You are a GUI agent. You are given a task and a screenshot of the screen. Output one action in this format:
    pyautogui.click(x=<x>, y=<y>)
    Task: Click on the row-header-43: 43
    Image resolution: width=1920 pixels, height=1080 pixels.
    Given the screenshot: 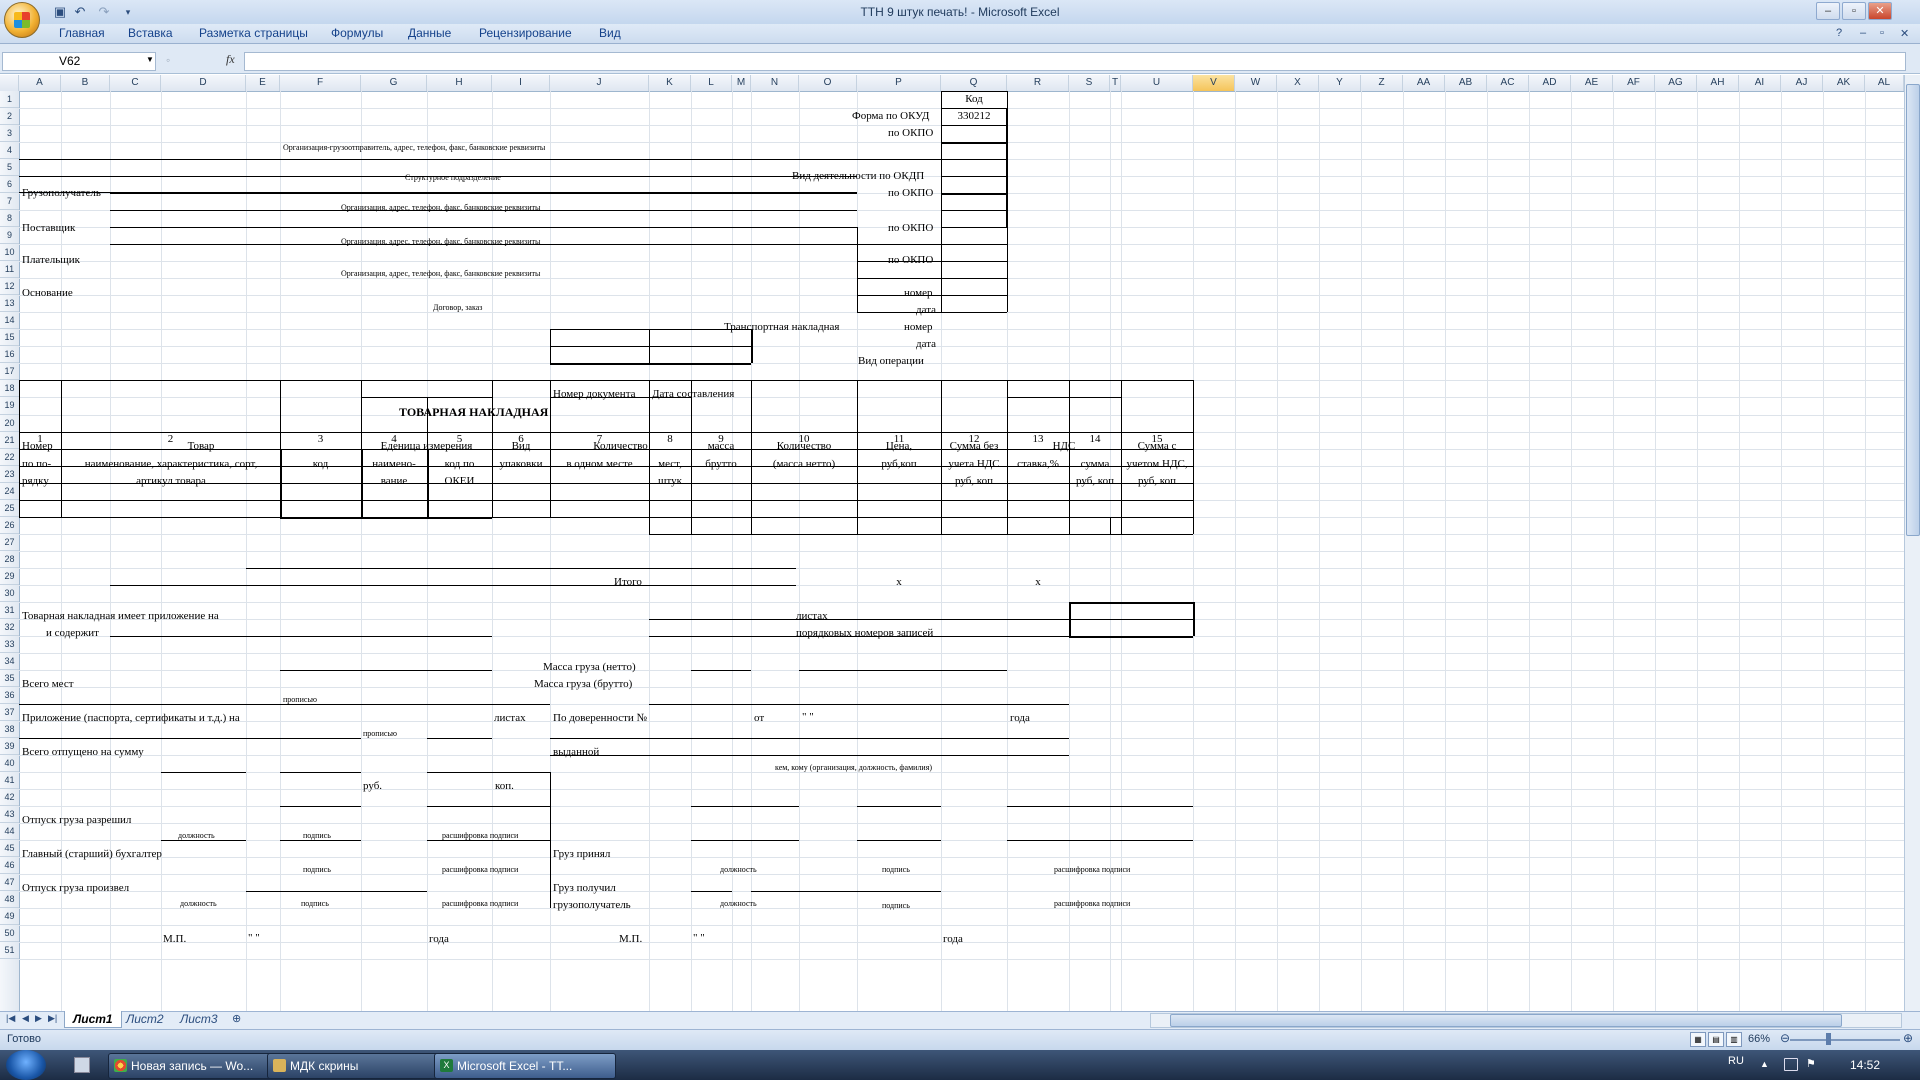 What is the action you would take?
    pyautogui.click(x=9, y=814)
    